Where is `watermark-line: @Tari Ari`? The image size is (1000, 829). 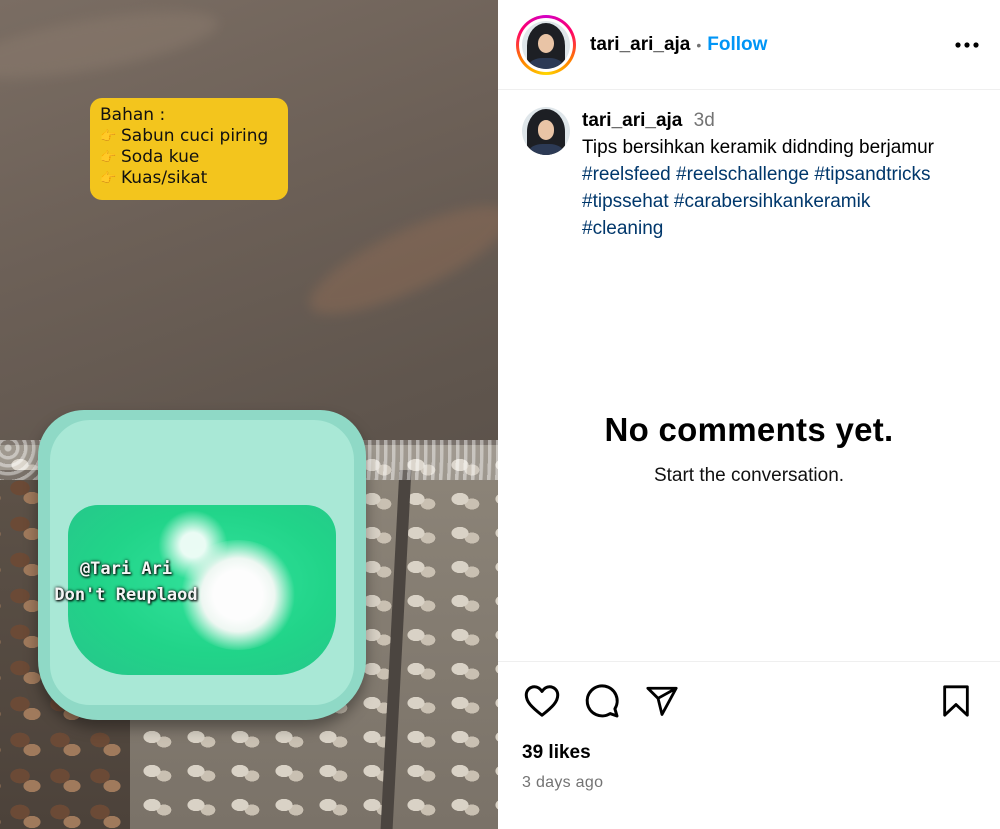
watermark-line: @Tari Ari is located at coordinates (126, 569).